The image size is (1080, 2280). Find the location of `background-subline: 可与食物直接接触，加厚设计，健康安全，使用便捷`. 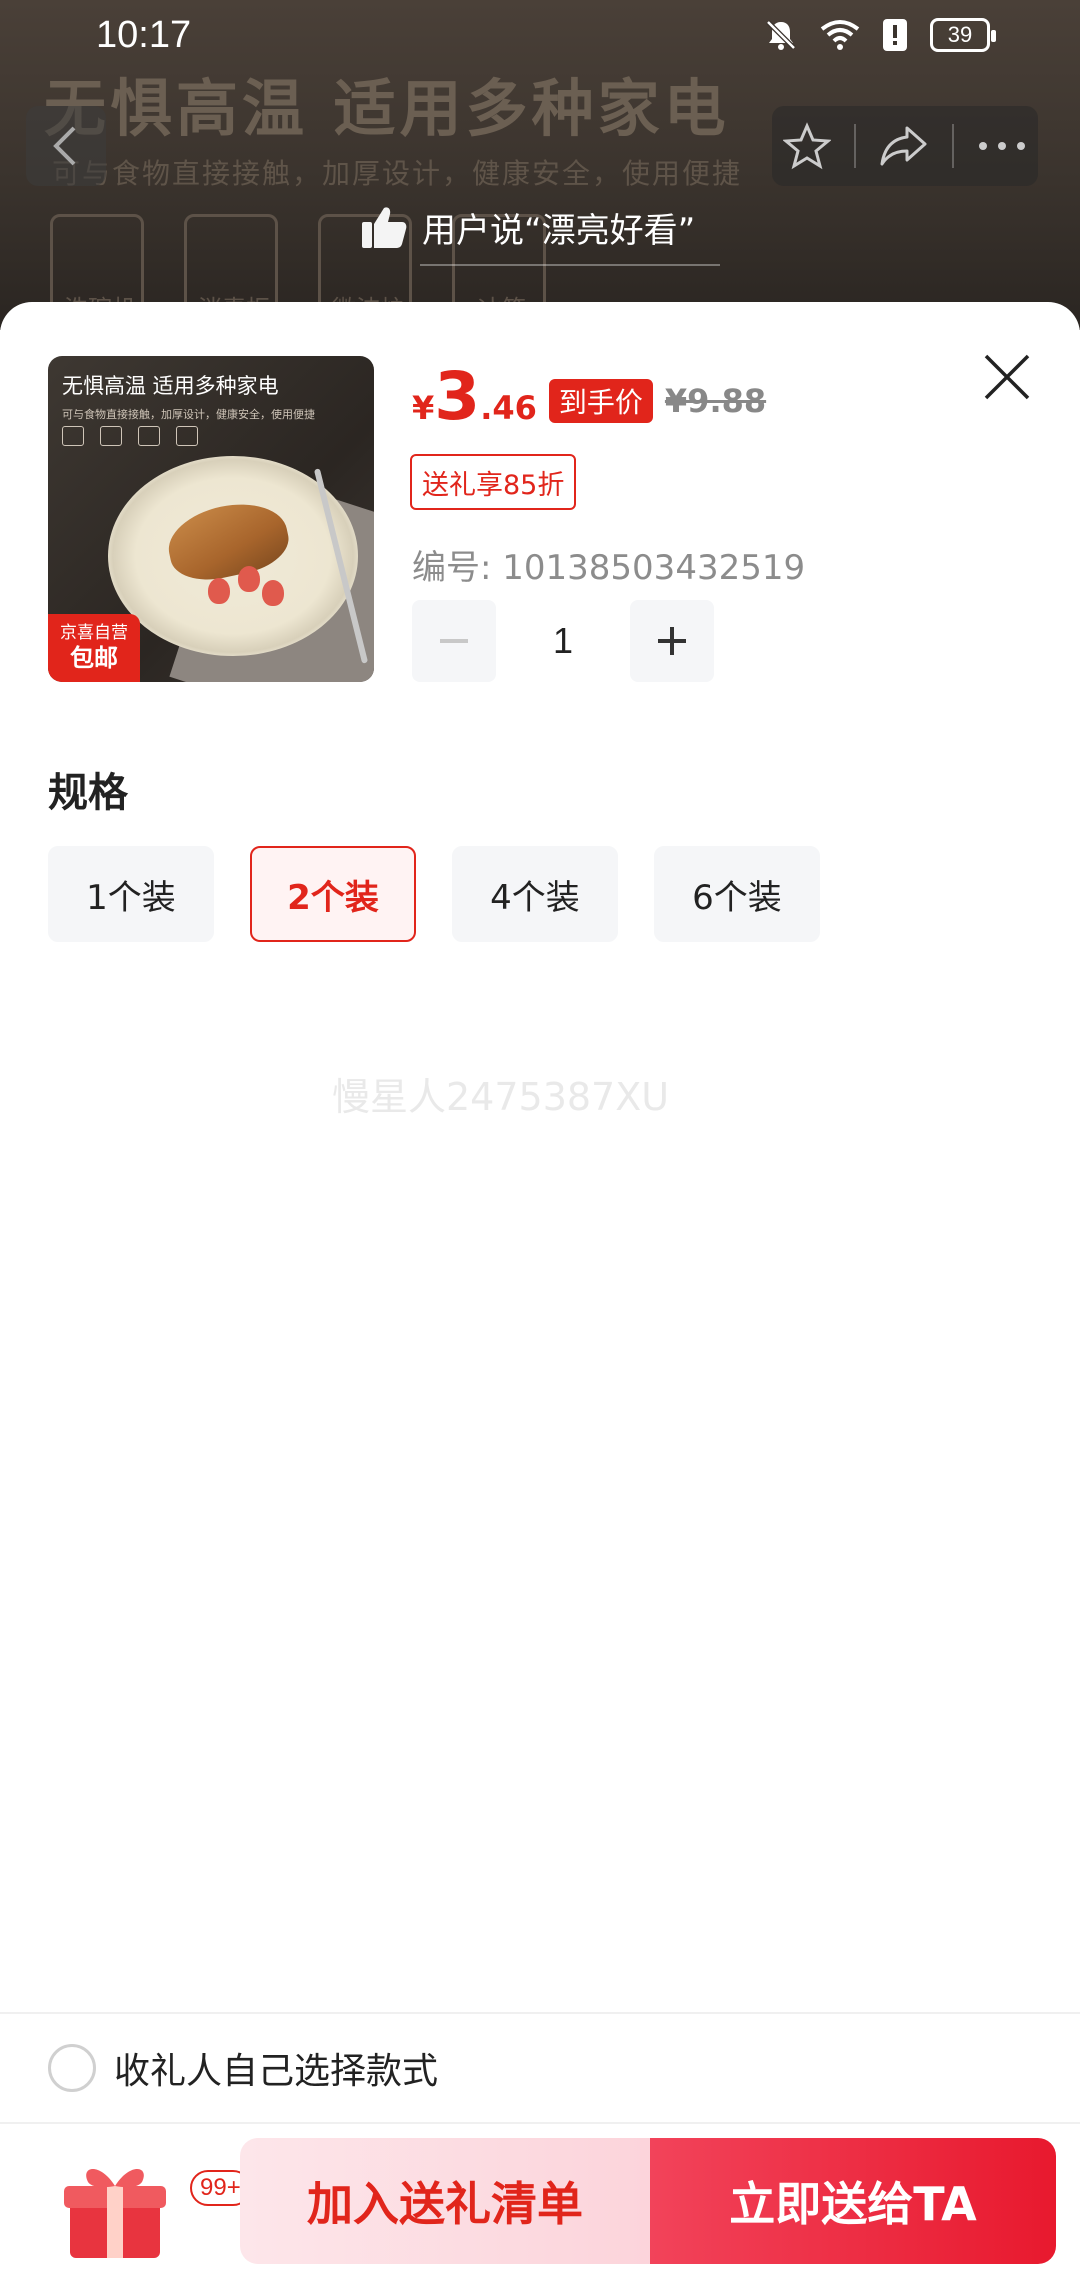

background-subline: 可与食物直接接触，加厚设计，健康安全，使用便捷 is located at coordinates (397, 173).